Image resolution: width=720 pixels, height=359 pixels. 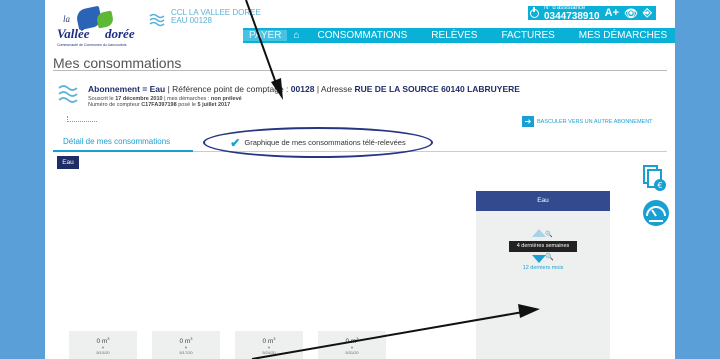 What do you see at coordinates (186, 353) in the screenshot?
I see `consumption-date: 5/17/20` at bounding box center [186, 353].